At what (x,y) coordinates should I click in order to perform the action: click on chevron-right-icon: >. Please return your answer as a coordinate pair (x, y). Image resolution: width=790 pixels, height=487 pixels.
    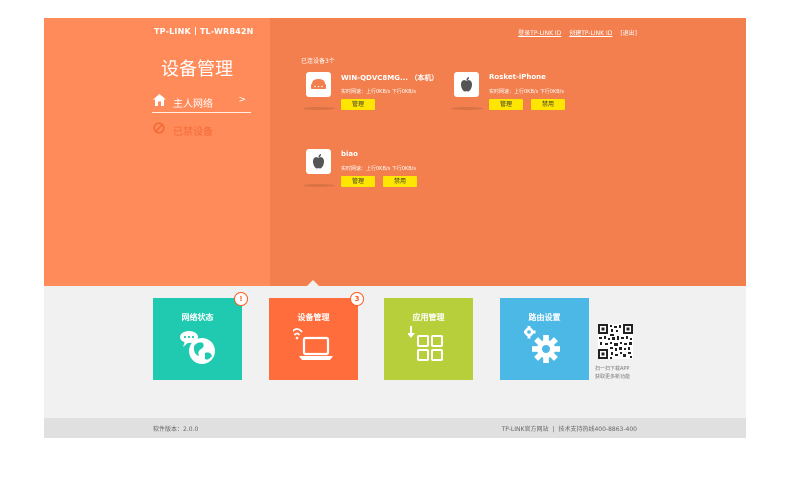
    Looking at the image, I should click on (242, 100).